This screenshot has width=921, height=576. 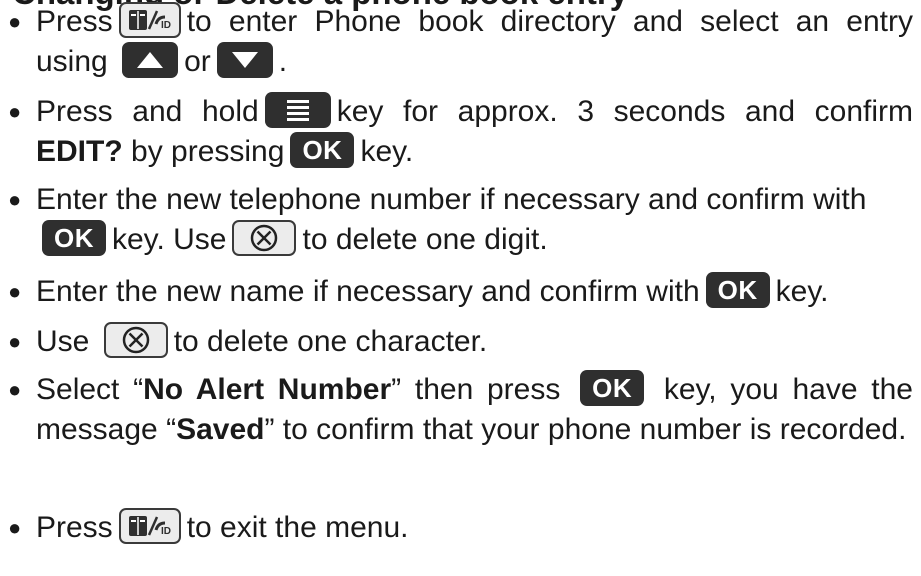 I want to click on down-arrow-key, so click(x=244, y=60).